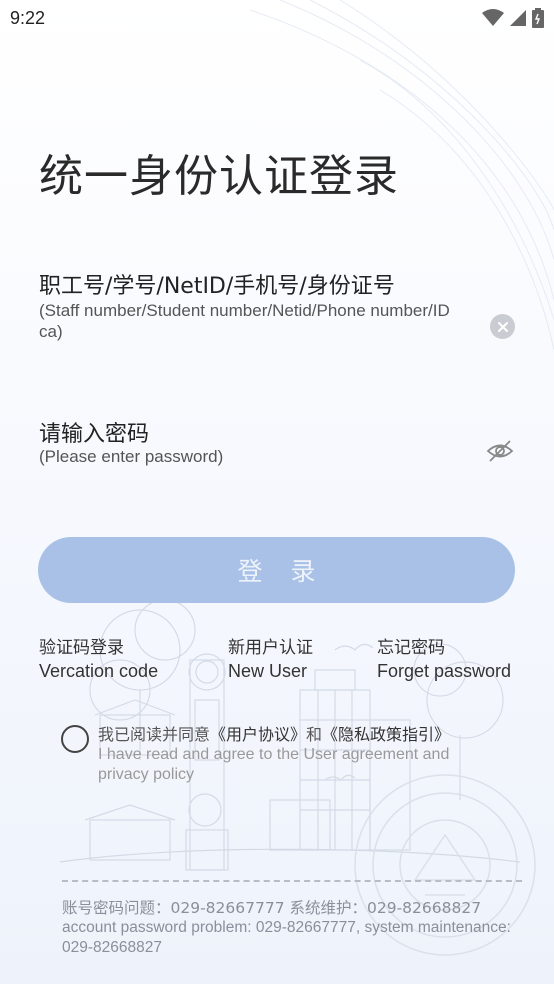 This screenshot has height=984, width=554. I want to click on footer-divider, so click(292, 881).